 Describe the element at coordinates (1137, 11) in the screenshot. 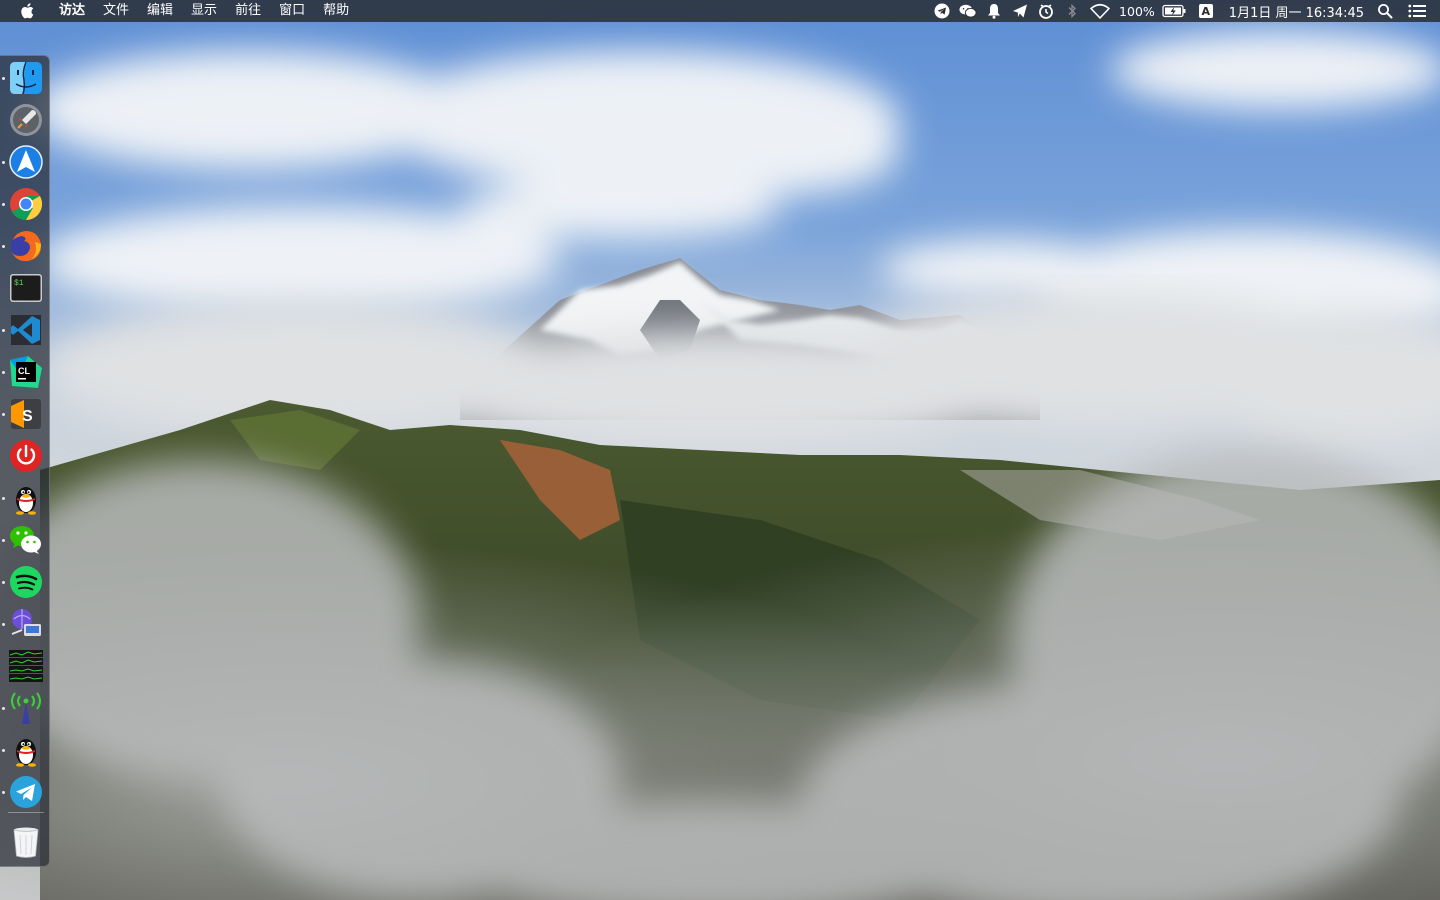

I see `battery-percentage: 100%` at that location.